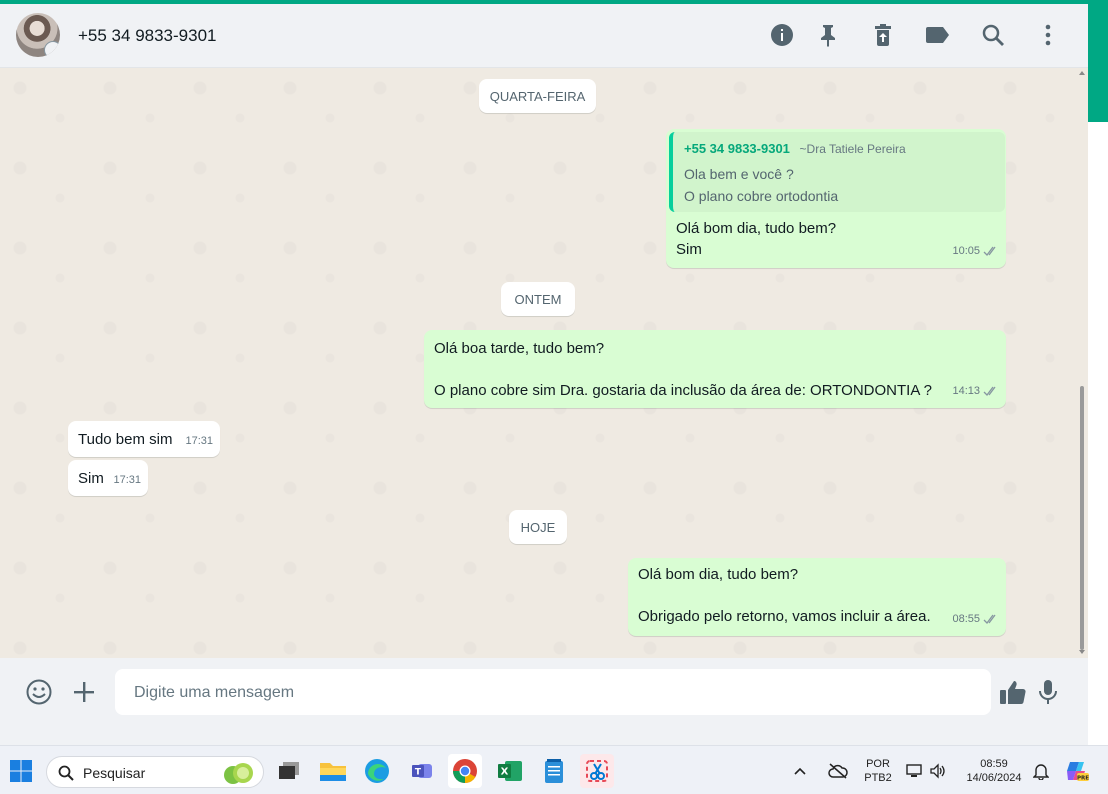  Describe the element at coordinates (1048, 35) in the screenshot. I see `menu-icon` at that location.